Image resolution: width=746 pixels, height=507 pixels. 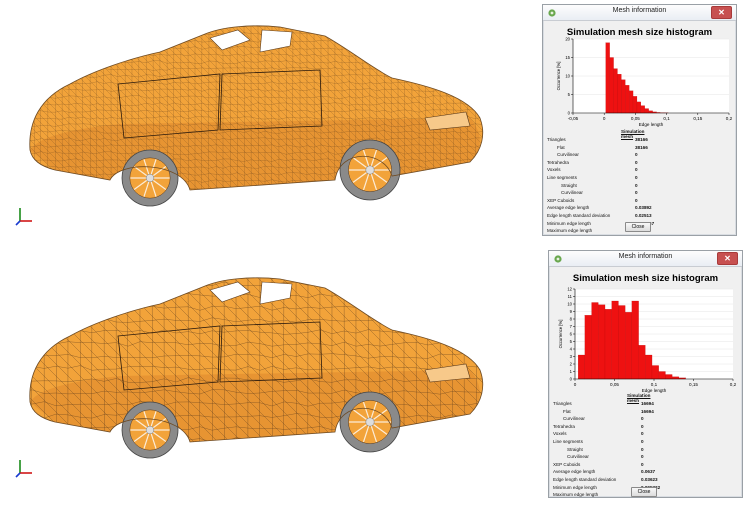 What do you see at coordinates (571, 349) in the screenshot?
I see `y-tick-label: 4` at bounding box center [571, 349].